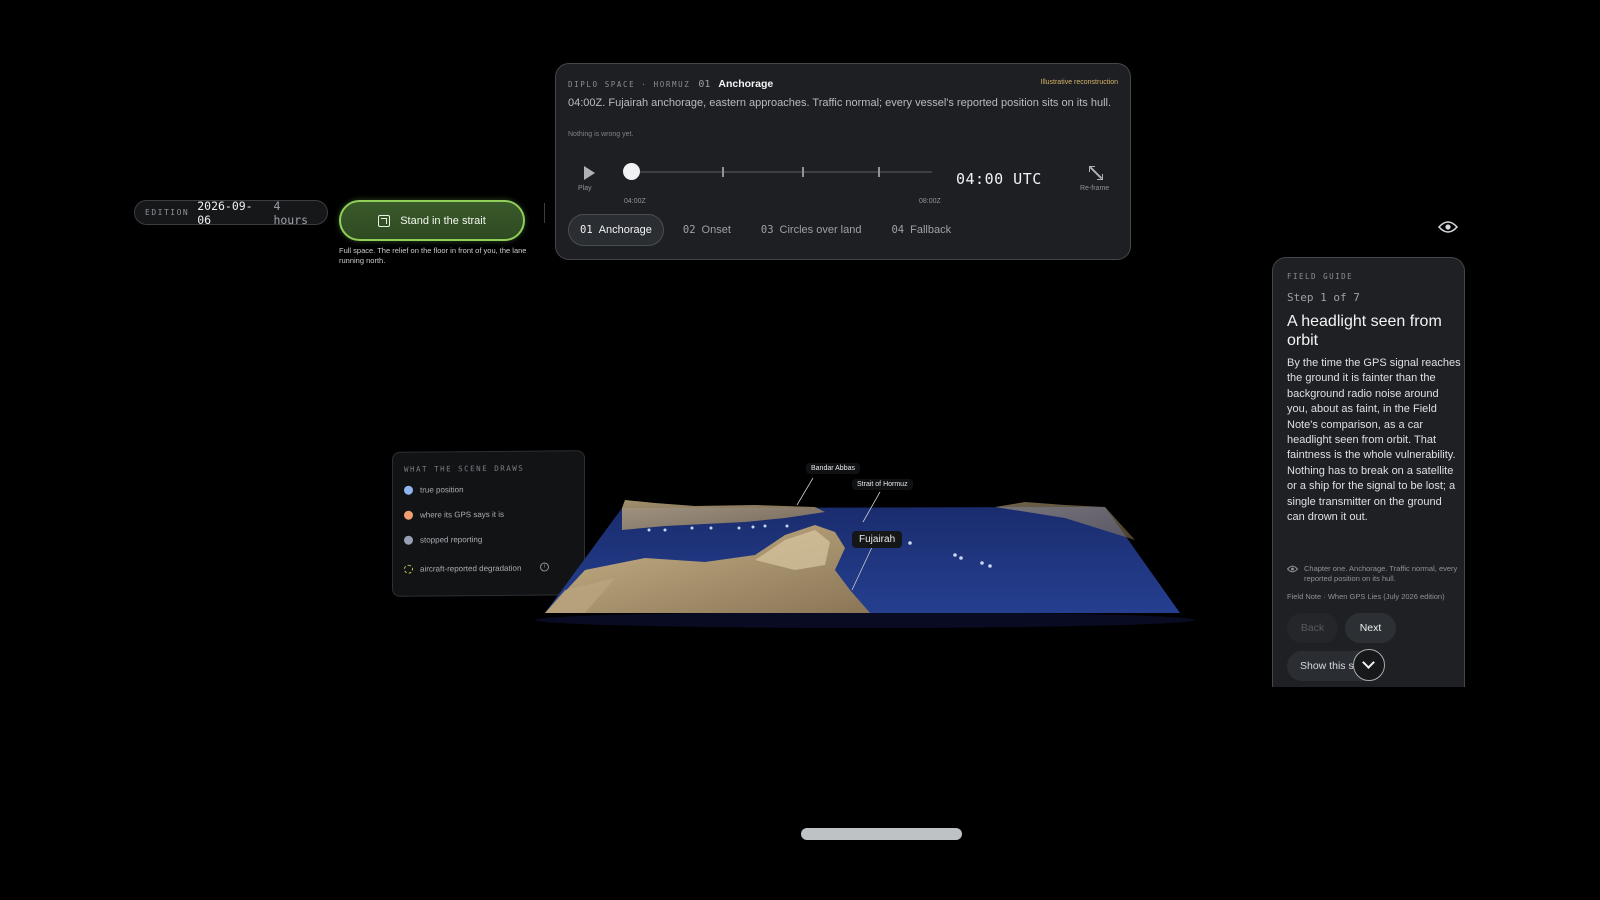 This screenshot has width=1600, height=900. What do you see at coordinates (384, 220) in the screenshot?
I see `open-external-icon` at bounding box center [384, 220].